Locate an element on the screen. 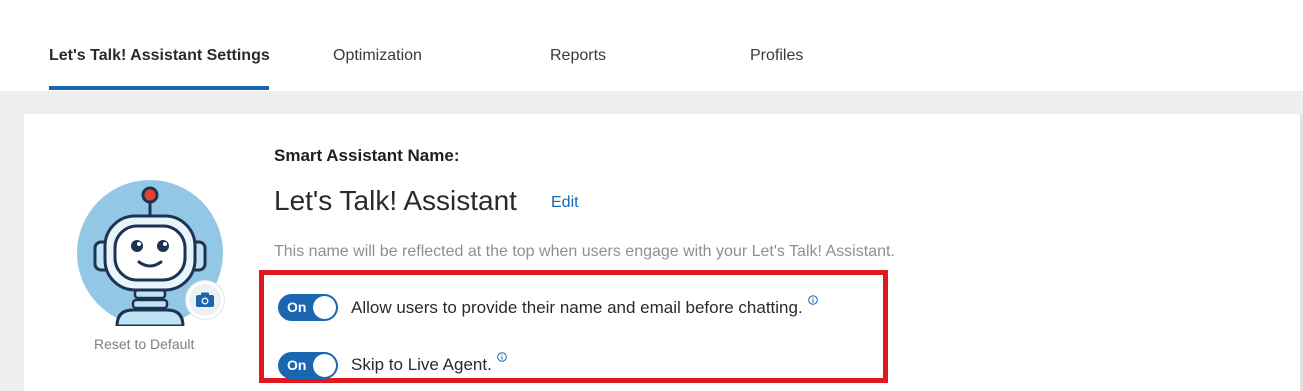  skip-to-live-agent-label: Skip to Live Agent. is located at coordinates (421, 364).